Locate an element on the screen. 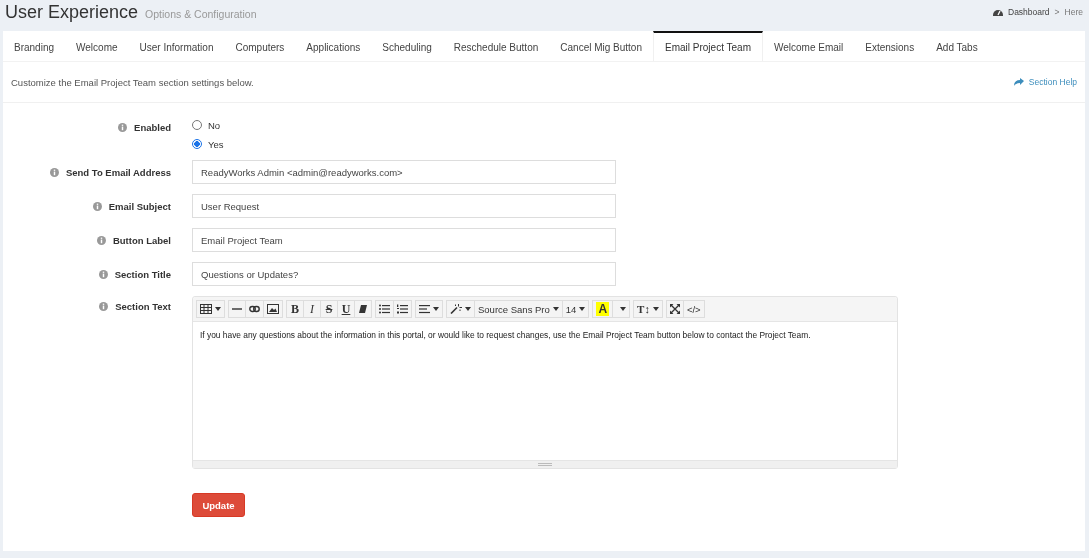  align-icon is located at coordinates (424, 309).